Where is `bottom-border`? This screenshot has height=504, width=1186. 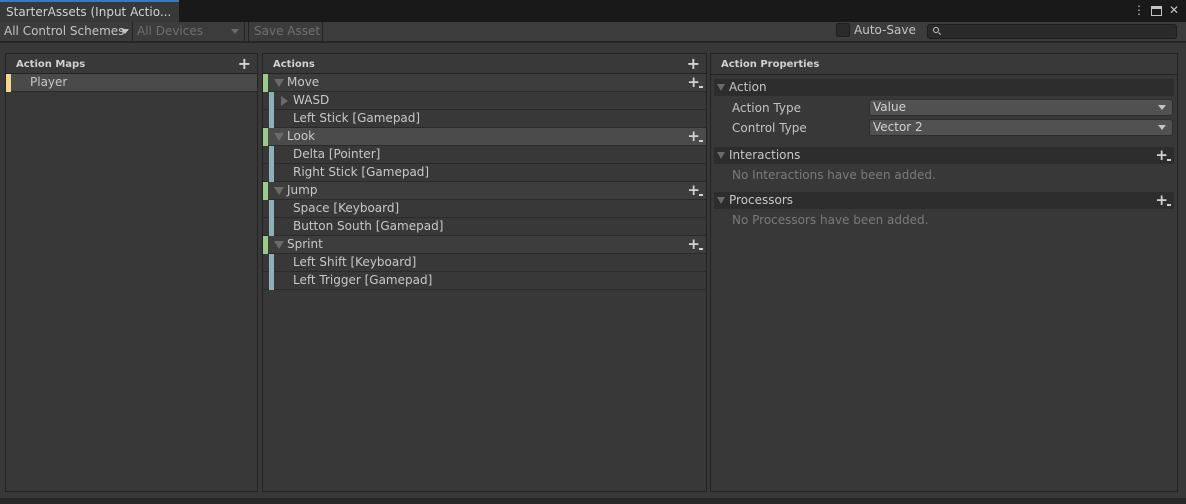 bottom-border is located at coordinates (593, 501).